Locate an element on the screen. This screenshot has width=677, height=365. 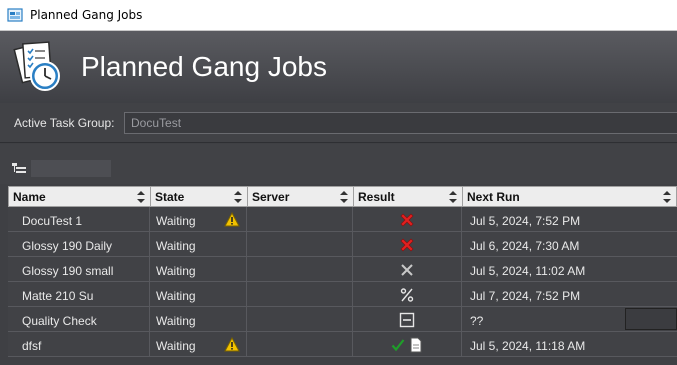
minus-box-icon is located at coordinates (407, 320).